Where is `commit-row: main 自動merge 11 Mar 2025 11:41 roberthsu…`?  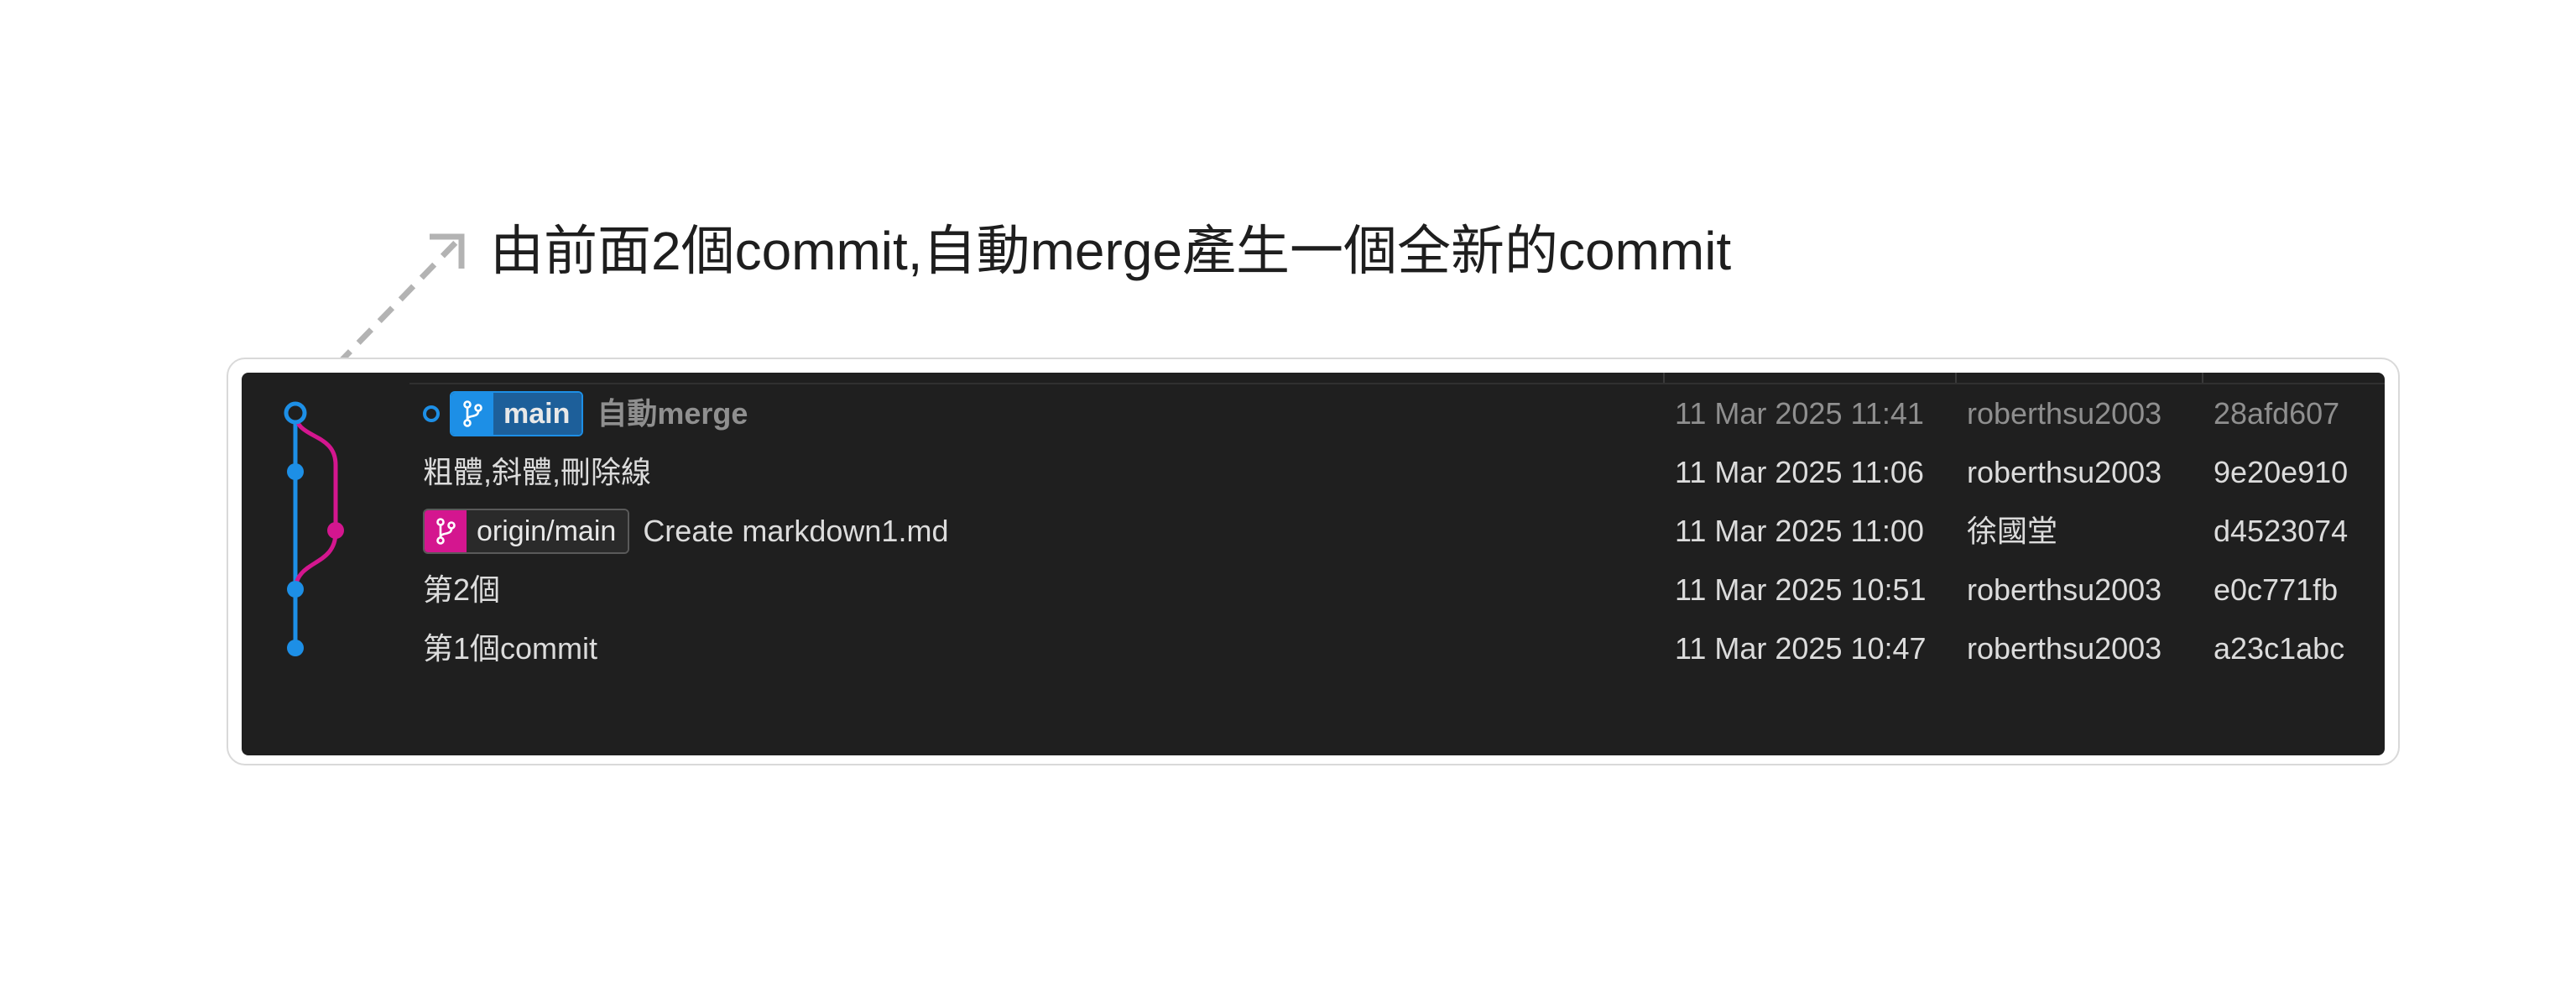 commit-row: main 自動merge 11 Mar 2025 11:41 roberthsu… is located at coordinates (1313, 413).